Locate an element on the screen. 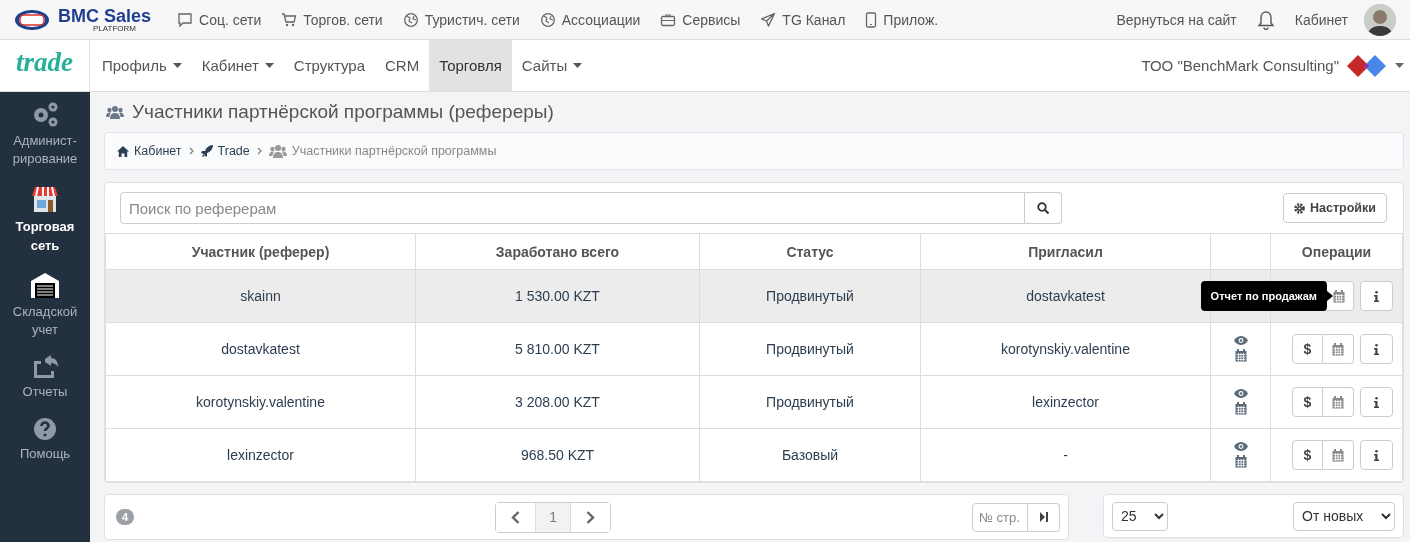 The width and height of the screenshot is (1410, 542). column-header: Операции is located at coordinates (1336, 251).